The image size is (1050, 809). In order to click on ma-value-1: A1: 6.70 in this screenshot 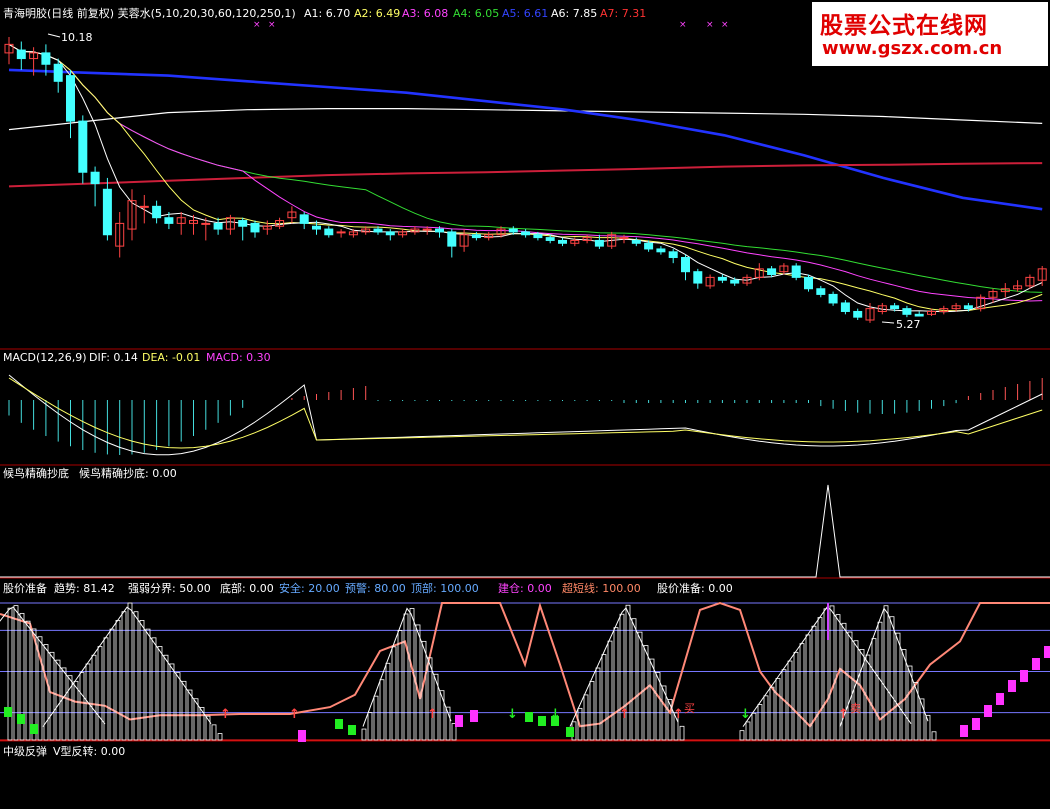, I will do `click(327, 13)`.